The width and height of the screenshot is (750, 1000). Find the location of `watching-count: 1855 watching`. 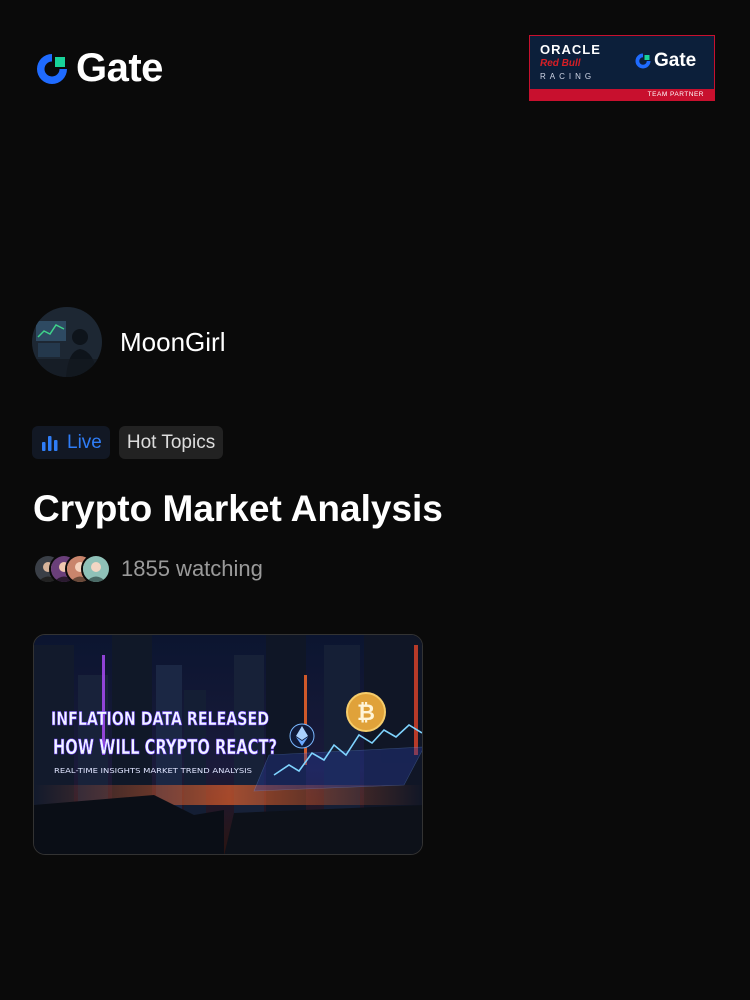

watching-count: 1855 watching is located at coordinates (192, 568).